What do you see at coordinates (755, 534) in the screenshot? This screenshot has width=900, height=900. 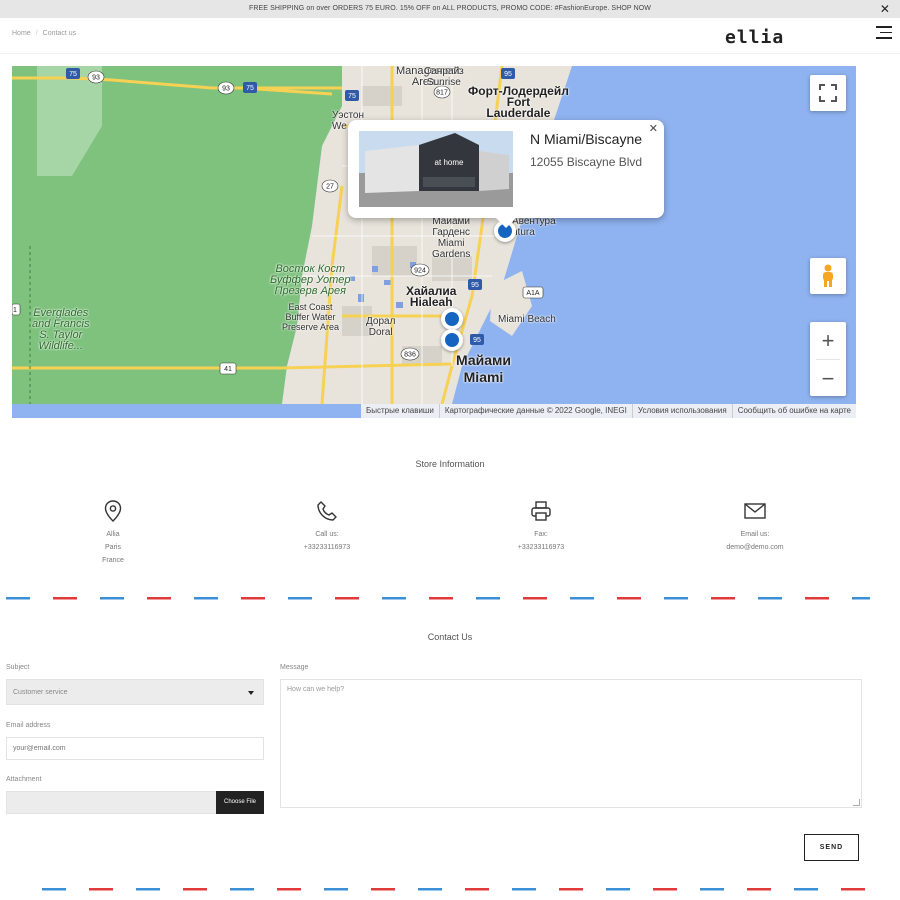 I see `email-label: Email us:` at bounding box center [755, 534].